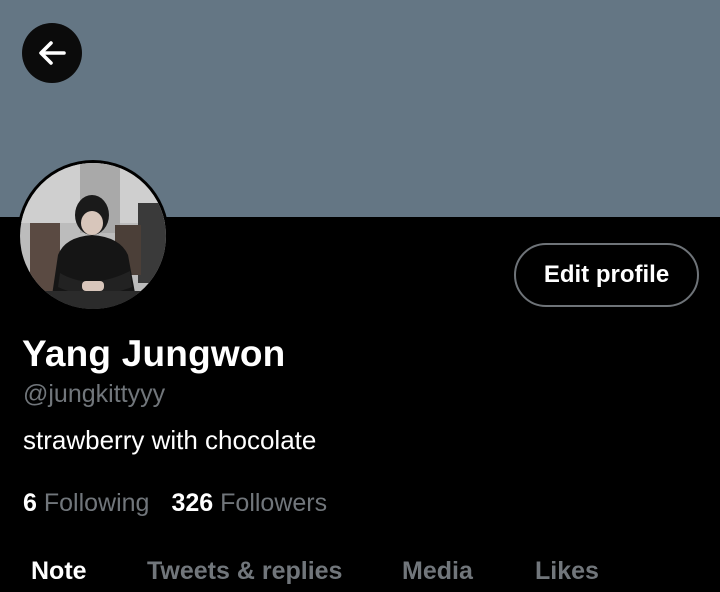  Describe the element at coordinates (244, 571) in the screenshot. I see `tab-tweets-replies: Tweets & replies` at that location.